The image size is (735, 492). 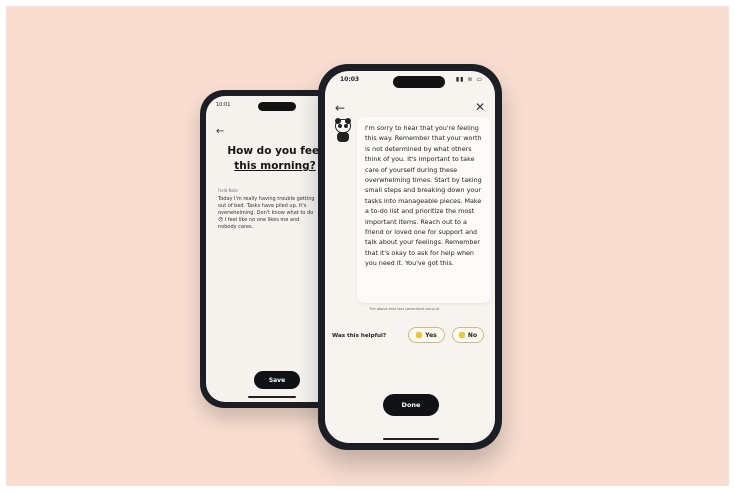 What do you see at coordinates (419, 335) in the screenshot?
I see `thumbs-up-icon` at bounding box center [419, 335].